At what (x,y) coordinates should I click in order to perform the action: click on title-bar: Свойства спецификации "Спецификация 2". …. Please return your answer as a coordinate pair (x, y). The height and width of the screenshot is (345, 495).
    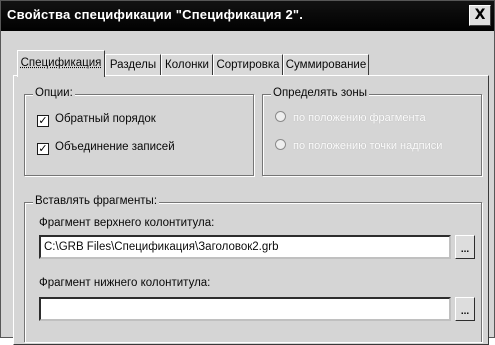
    Looking at the image, I should click on (247, 16).